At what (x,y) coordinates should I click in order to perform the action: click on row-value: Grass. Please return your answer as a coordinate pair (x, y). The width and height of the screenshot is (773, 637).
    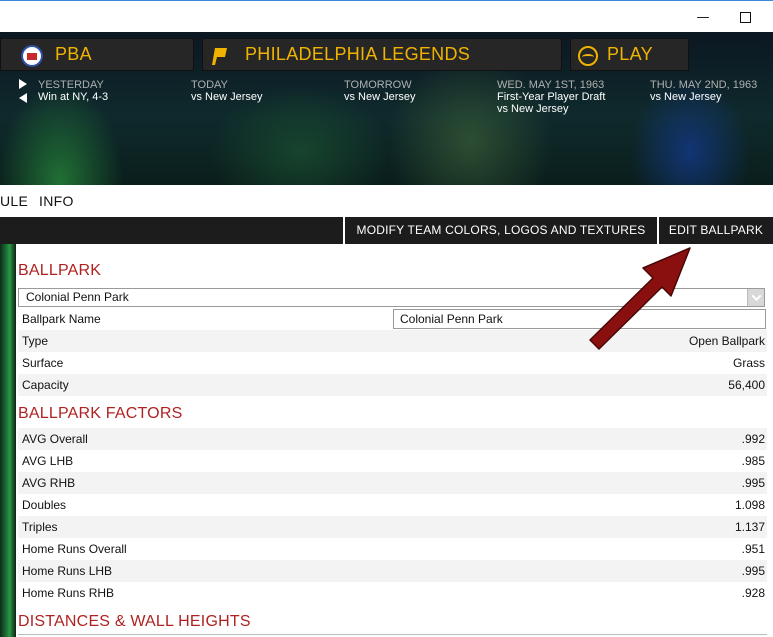
    Looking at the image, I should click on (748, 363).